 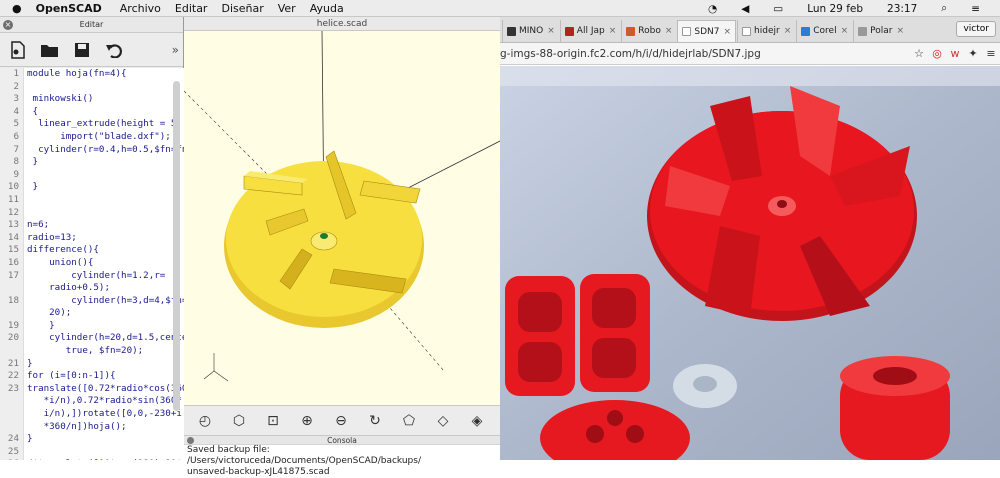 I want to click on view-all-icon: ⊡, so click(x=273, y=421).